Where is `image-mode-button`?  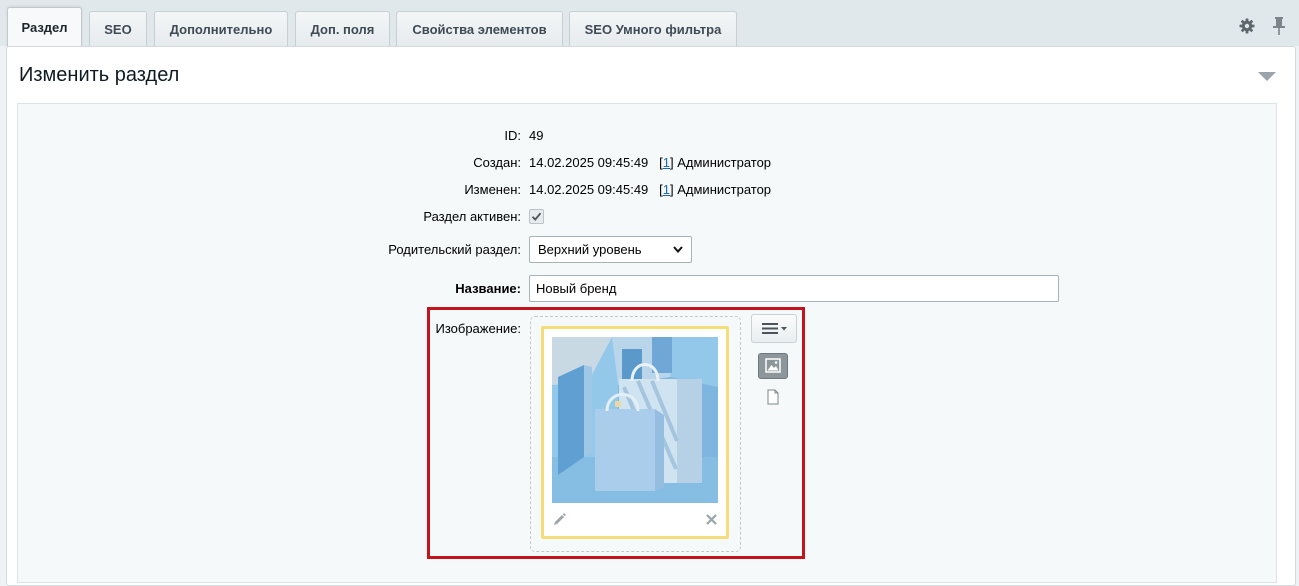 image-mode-button is located at coordinates (773, 366).